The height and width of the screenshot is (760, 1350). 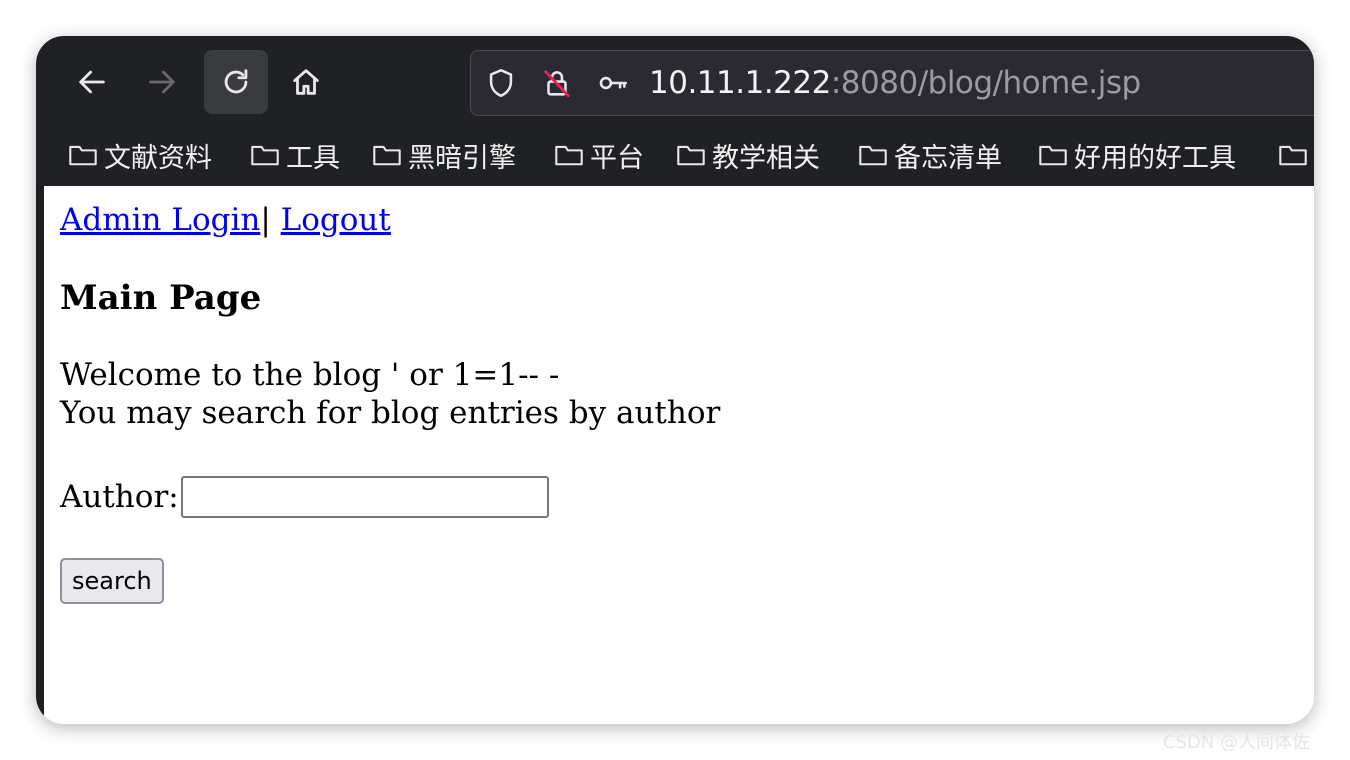 I want to click on top-links: Admin Login| Logout, so click(x=225, y=220).